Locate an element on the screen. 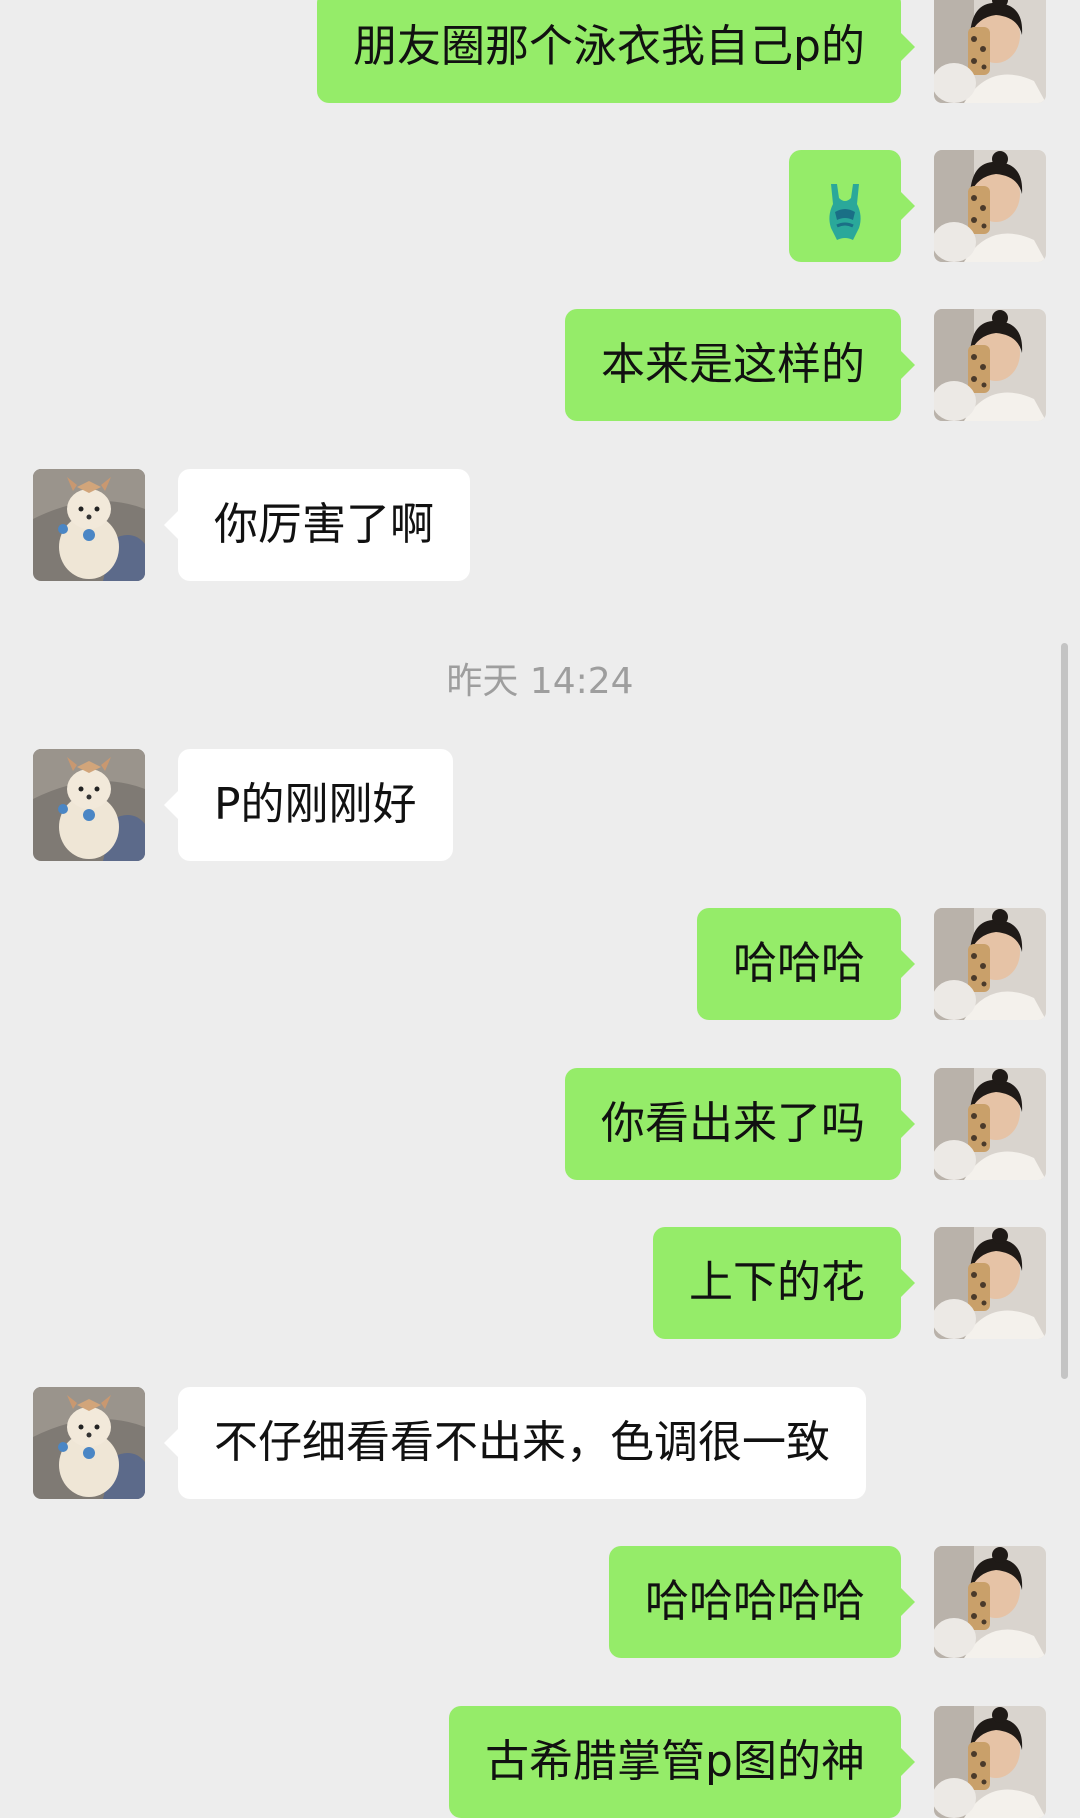 Image resolution: width=1080 pixels, height=1818 pixels. message-row: 本来是这样的 is located at coordinates (540, 365).